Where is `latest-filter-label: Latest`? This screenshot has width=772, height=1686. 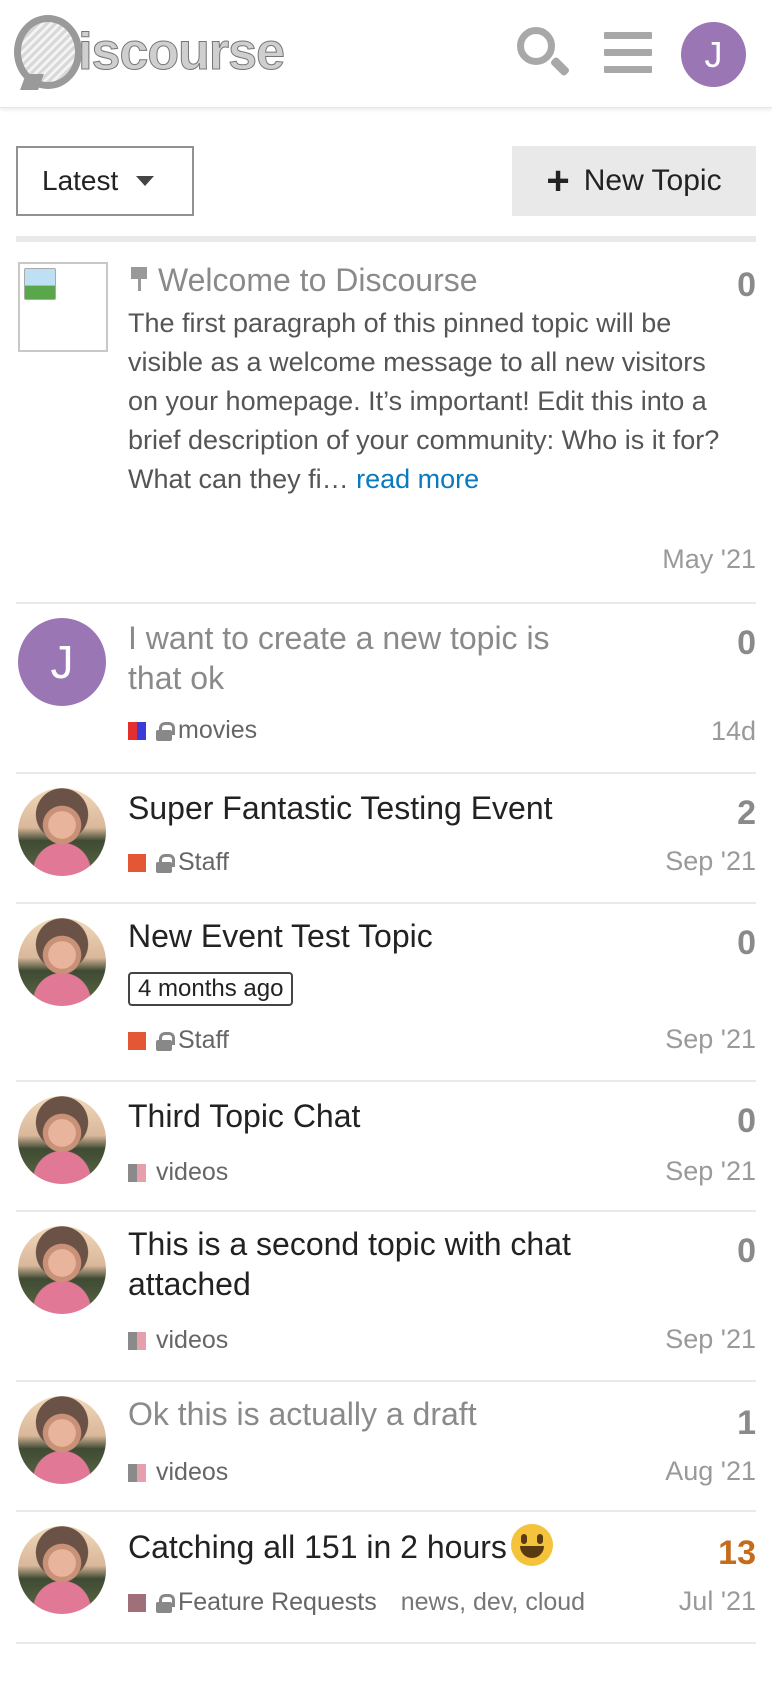
latest-filter-label: Latest is located at coordinates (80, 180).